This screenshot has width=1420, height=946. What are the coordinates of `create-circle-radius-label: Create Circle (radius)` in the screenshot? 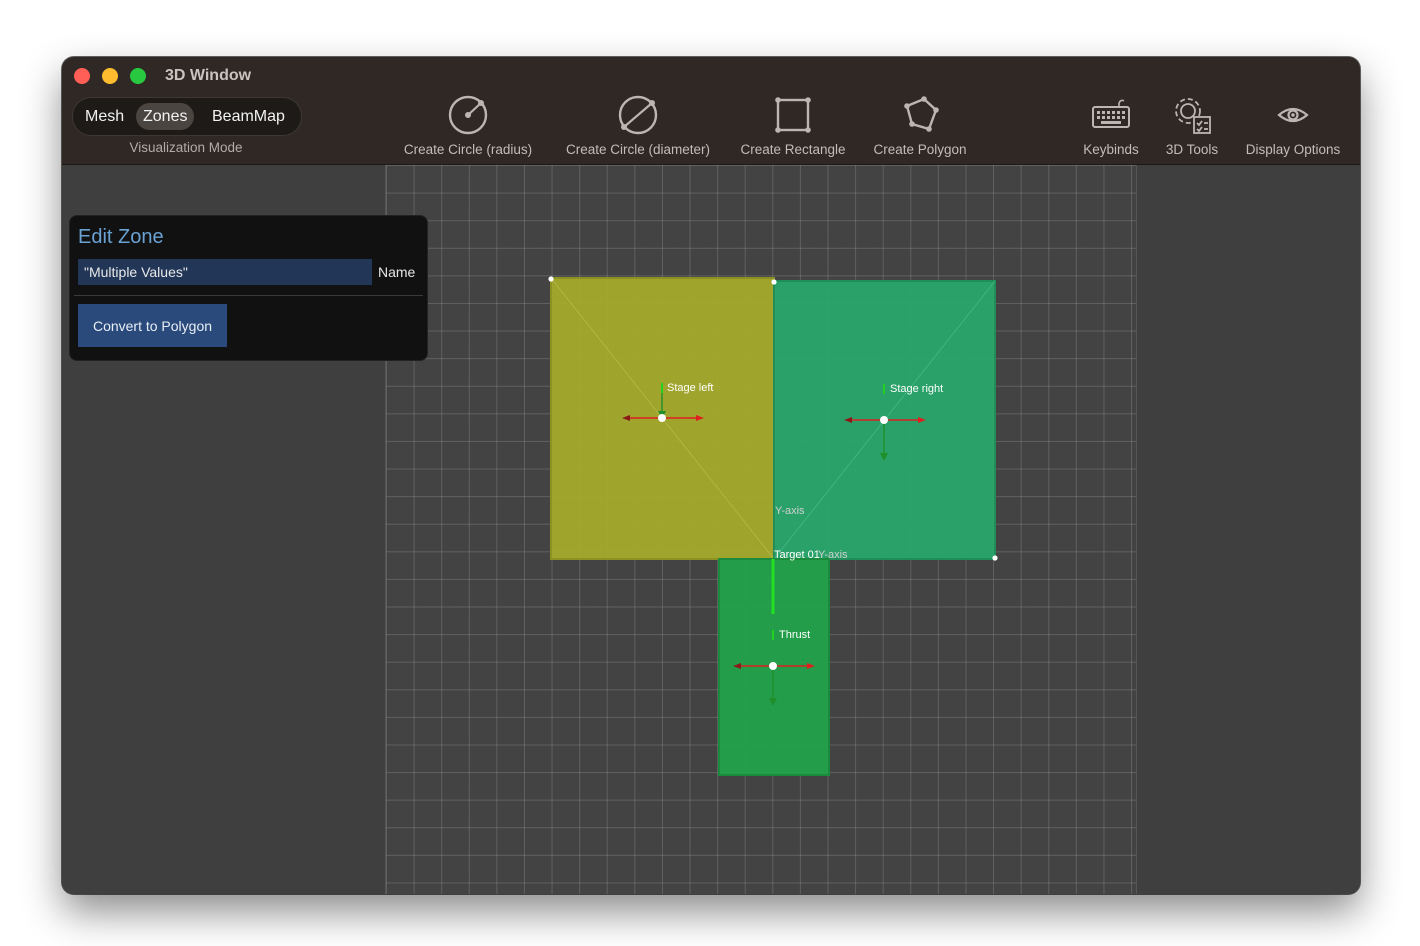 It's located at (468, 149).